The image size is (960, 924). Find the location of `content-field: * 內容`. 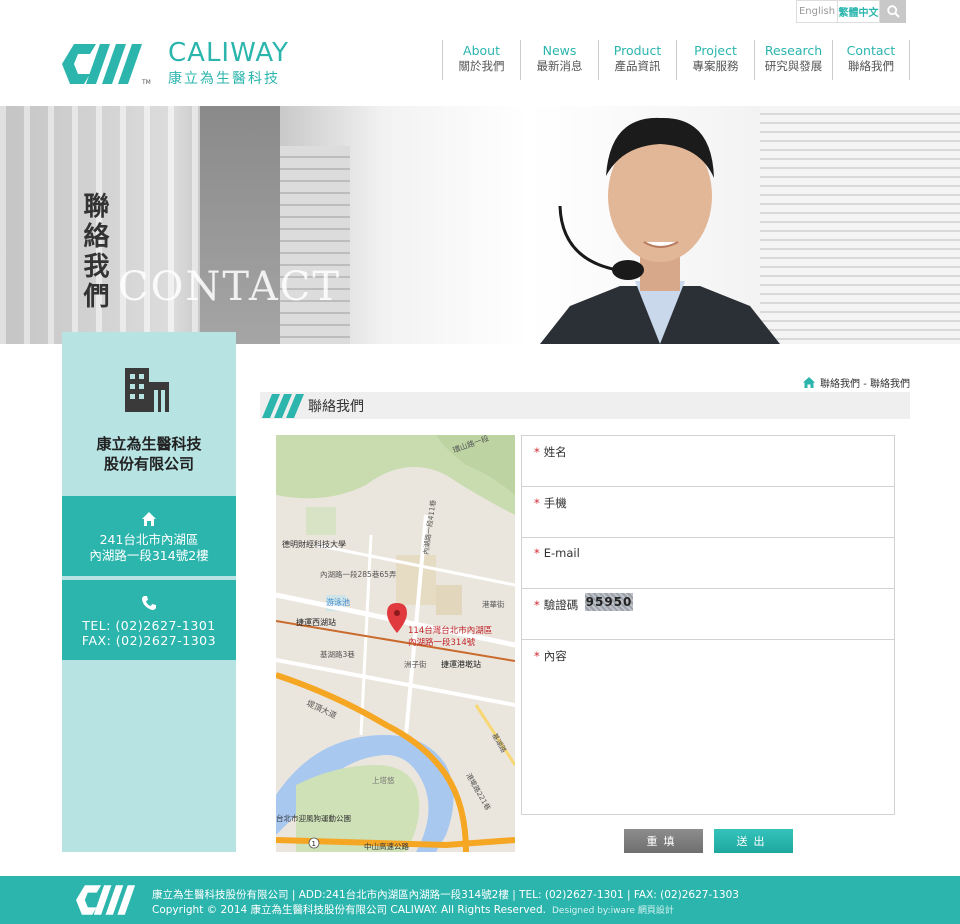

content-field: * 內容 is located at coordinates (708, 728).